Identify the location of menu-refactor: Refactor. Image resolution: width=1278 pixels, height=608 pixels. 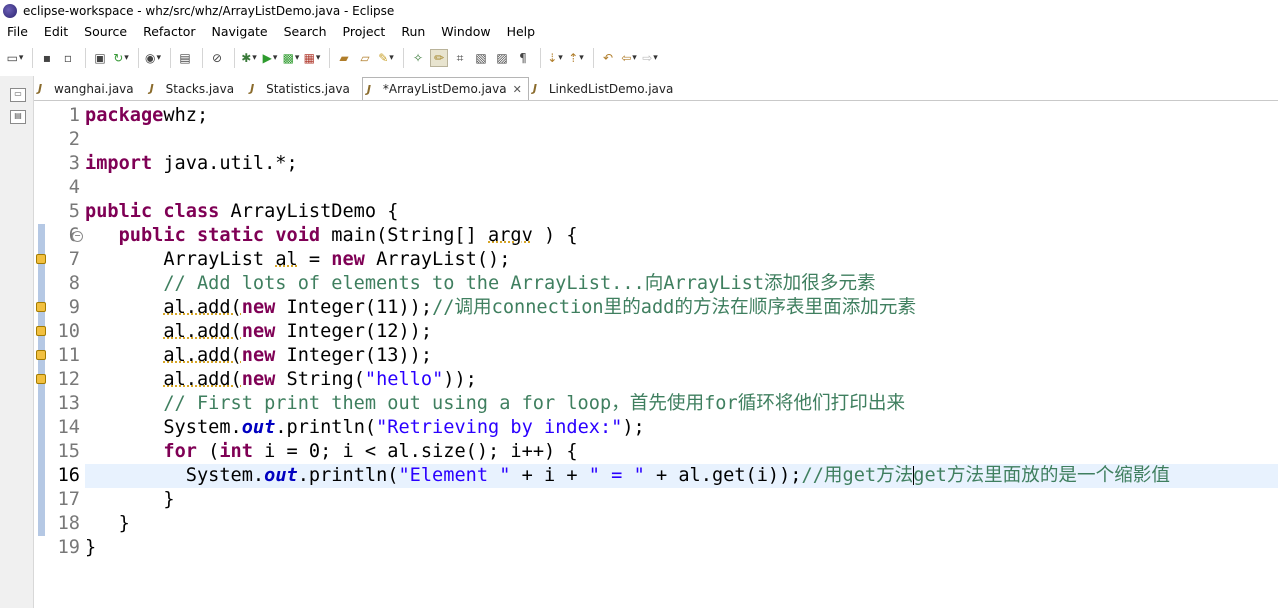
(169, 31).